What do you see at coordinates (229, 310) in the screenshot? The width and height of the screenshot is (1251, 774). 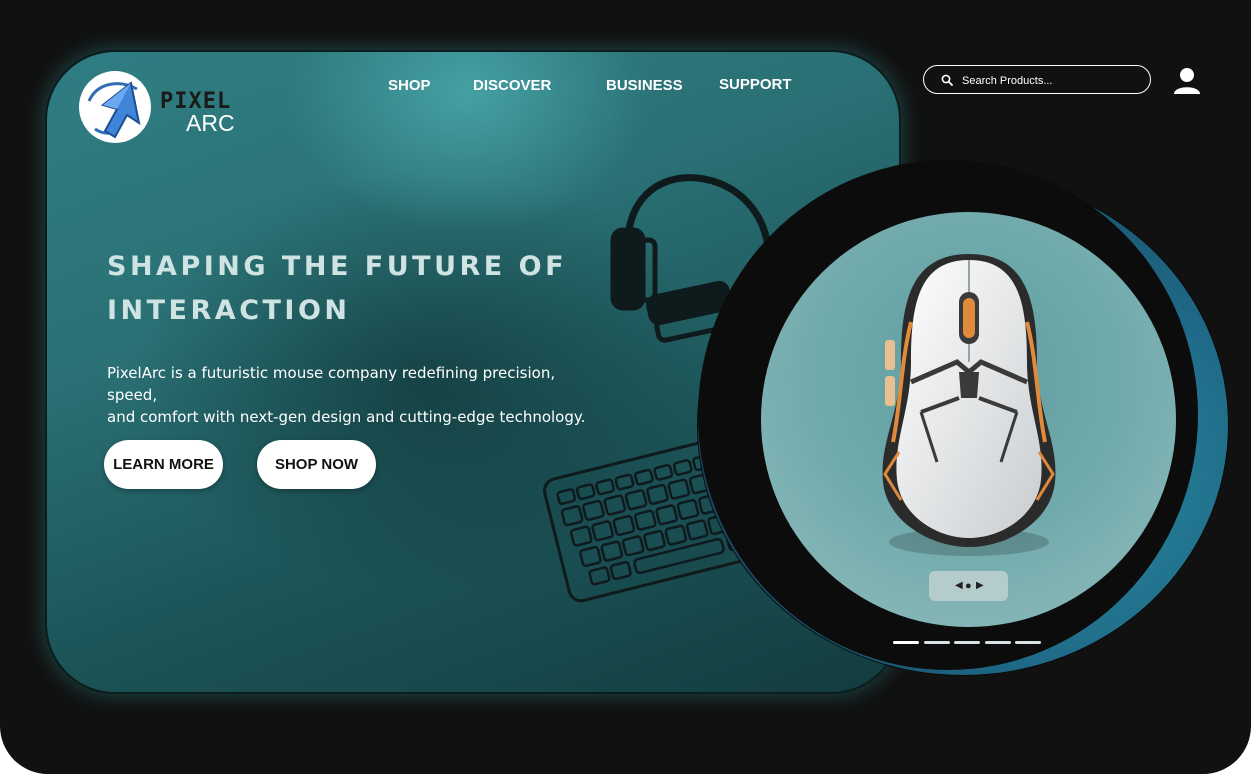 I see `hero-headline-line2: INTERACTION` at bounding box center [229, 310].